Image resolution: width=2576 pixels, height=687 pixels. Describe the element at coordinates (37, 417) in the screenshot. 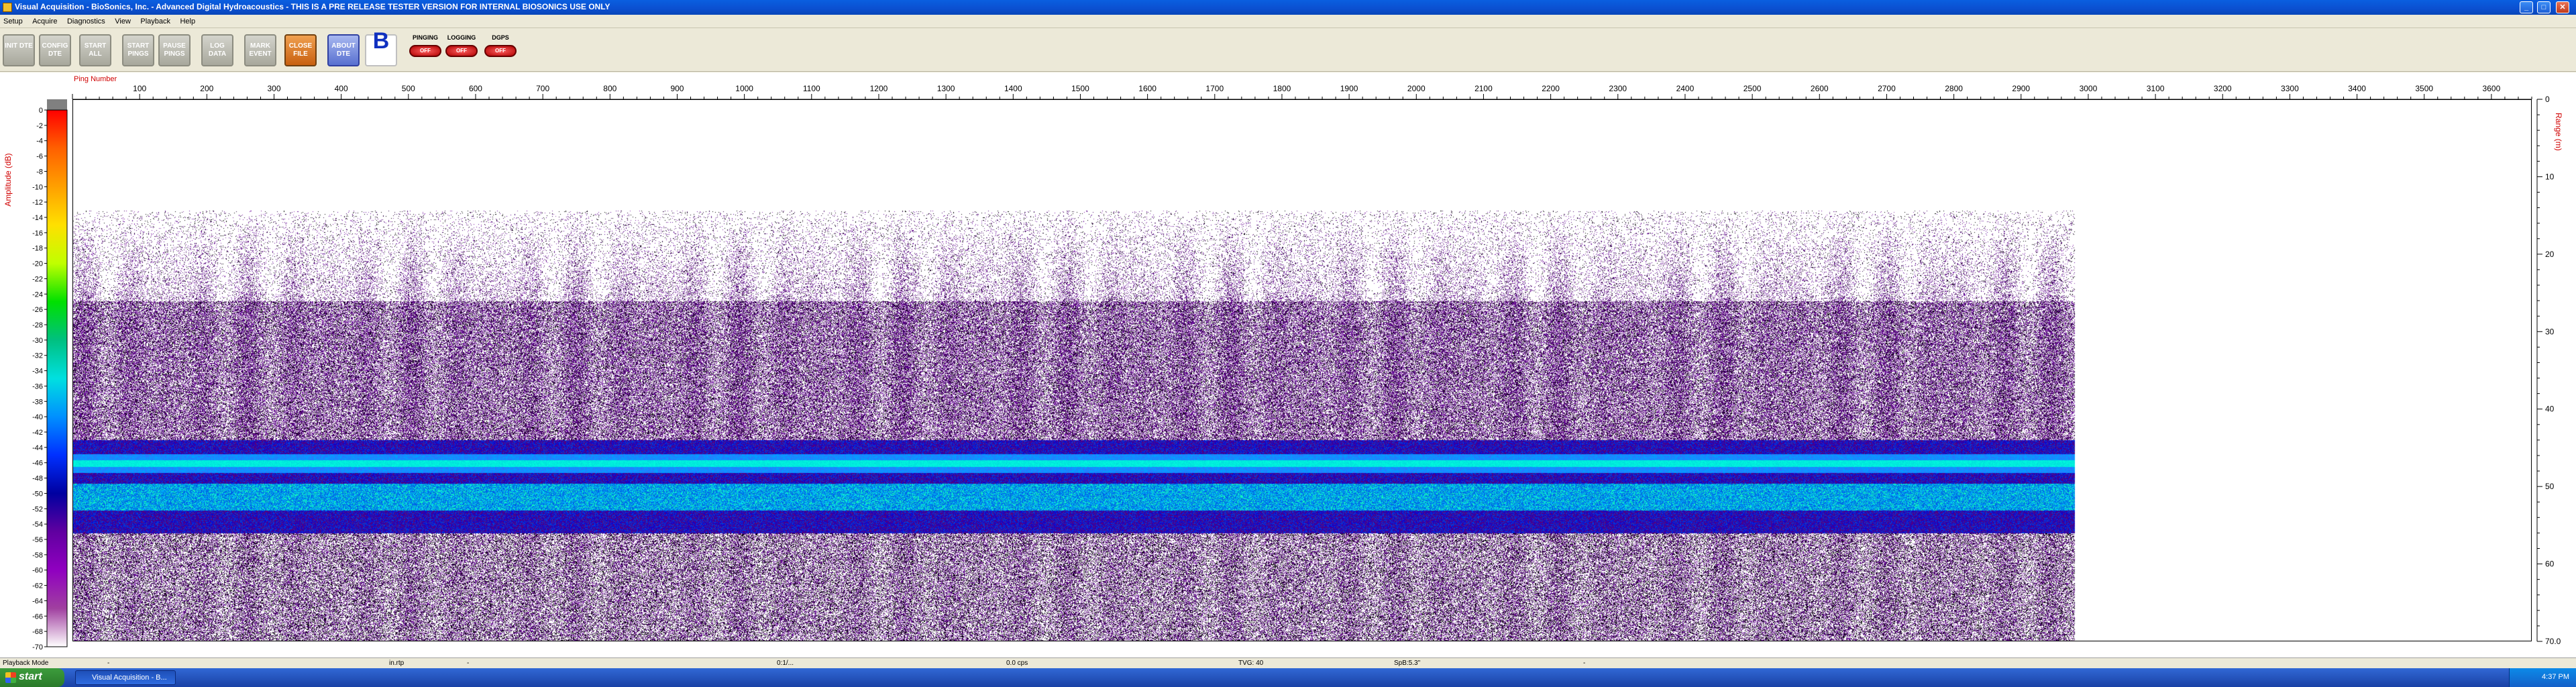

I see `colorbar-tick-label: -40` at that location.